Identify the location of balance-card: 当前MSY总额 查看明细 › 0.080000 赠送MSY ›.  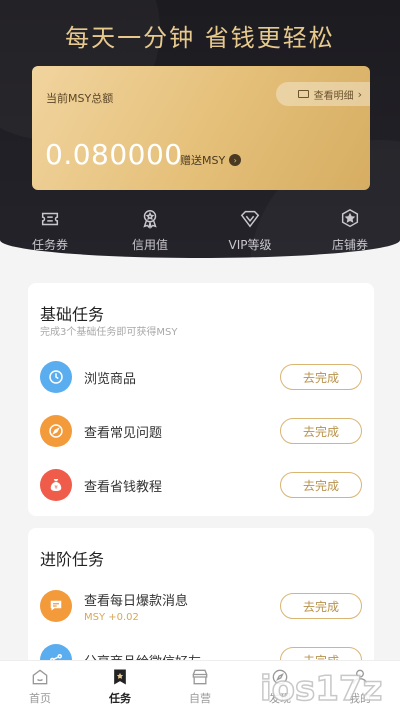
(201, 128).